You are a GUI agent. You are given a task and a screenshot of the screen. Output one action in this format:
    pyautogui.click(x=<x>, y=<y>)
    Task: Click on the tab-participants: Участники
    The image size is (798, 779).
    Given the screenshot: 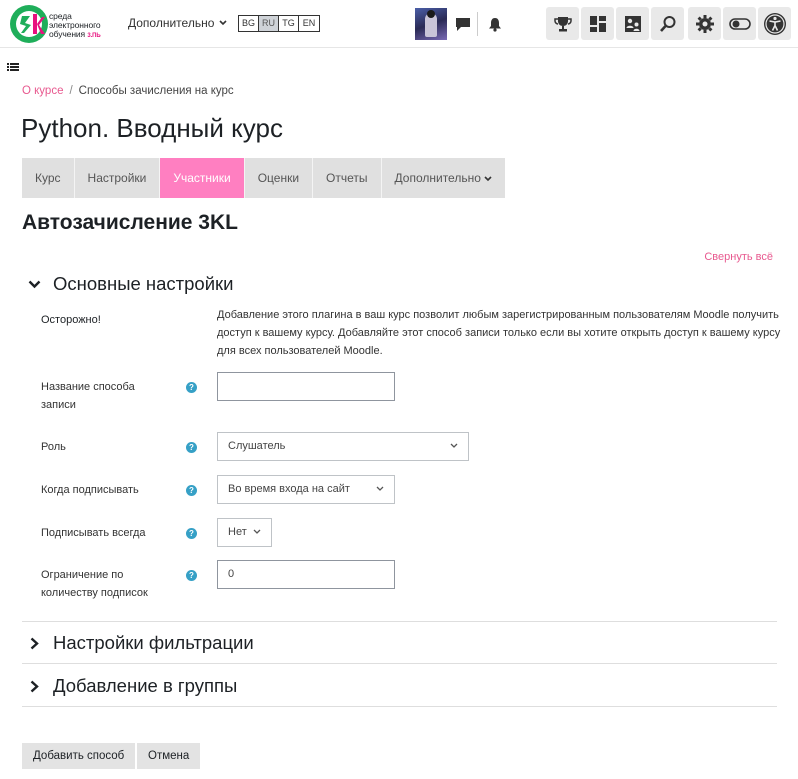 What is the action you would take?
    pyautogui.click(x=202, y=178)
    